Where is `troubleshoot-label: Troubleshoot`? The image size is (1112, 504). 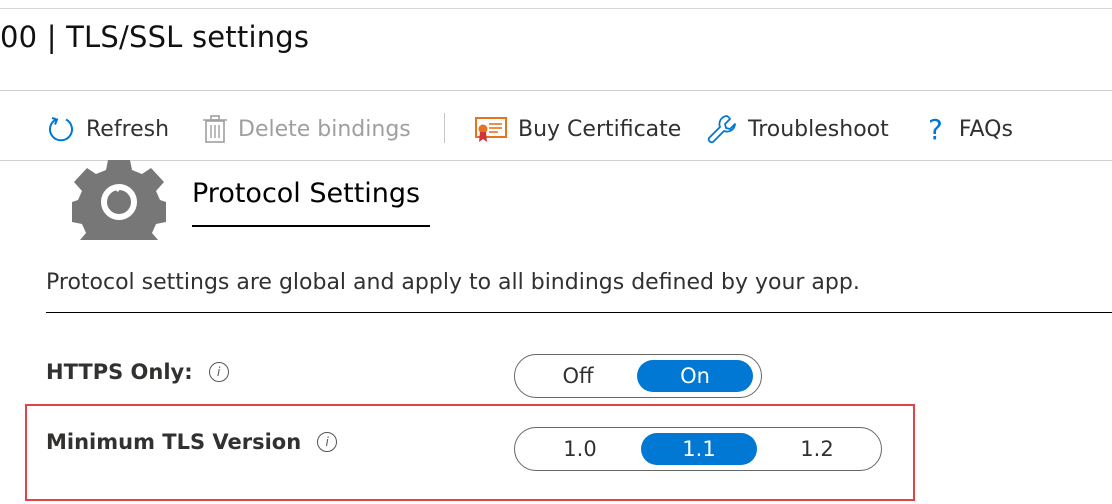
troubleshoot-label: Troubleshoot is located at coordinates (818, 129).